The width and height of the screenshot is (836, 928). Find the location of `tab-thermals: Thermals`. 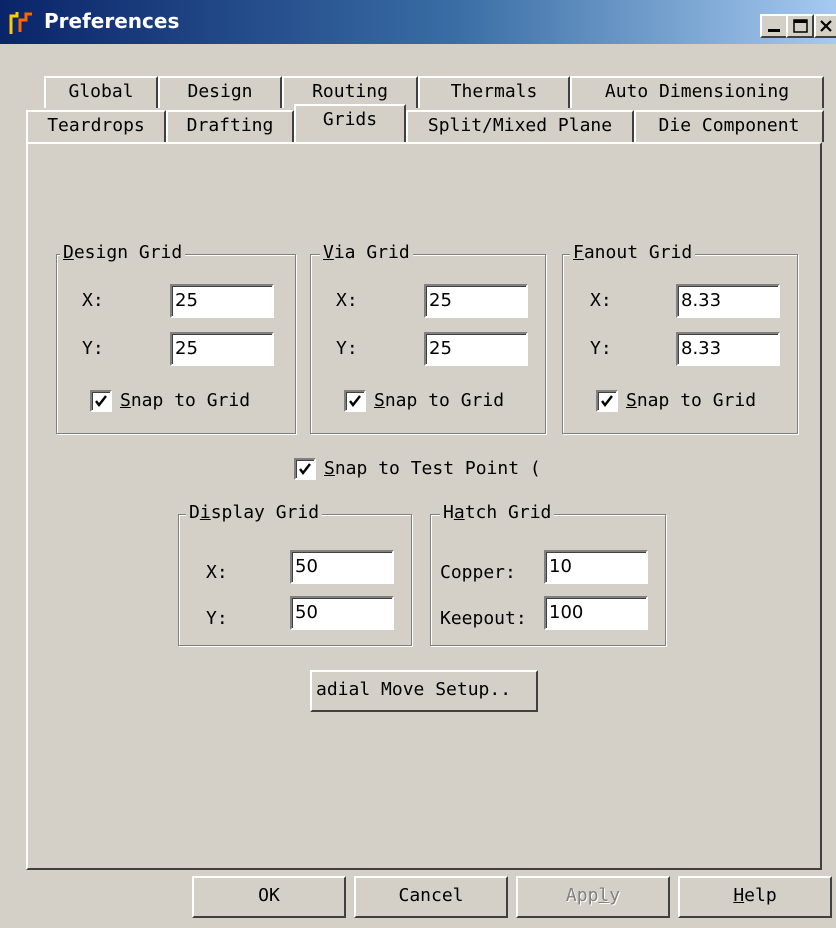

tab-thermals: Thermals is located at coordinates (494, 92).